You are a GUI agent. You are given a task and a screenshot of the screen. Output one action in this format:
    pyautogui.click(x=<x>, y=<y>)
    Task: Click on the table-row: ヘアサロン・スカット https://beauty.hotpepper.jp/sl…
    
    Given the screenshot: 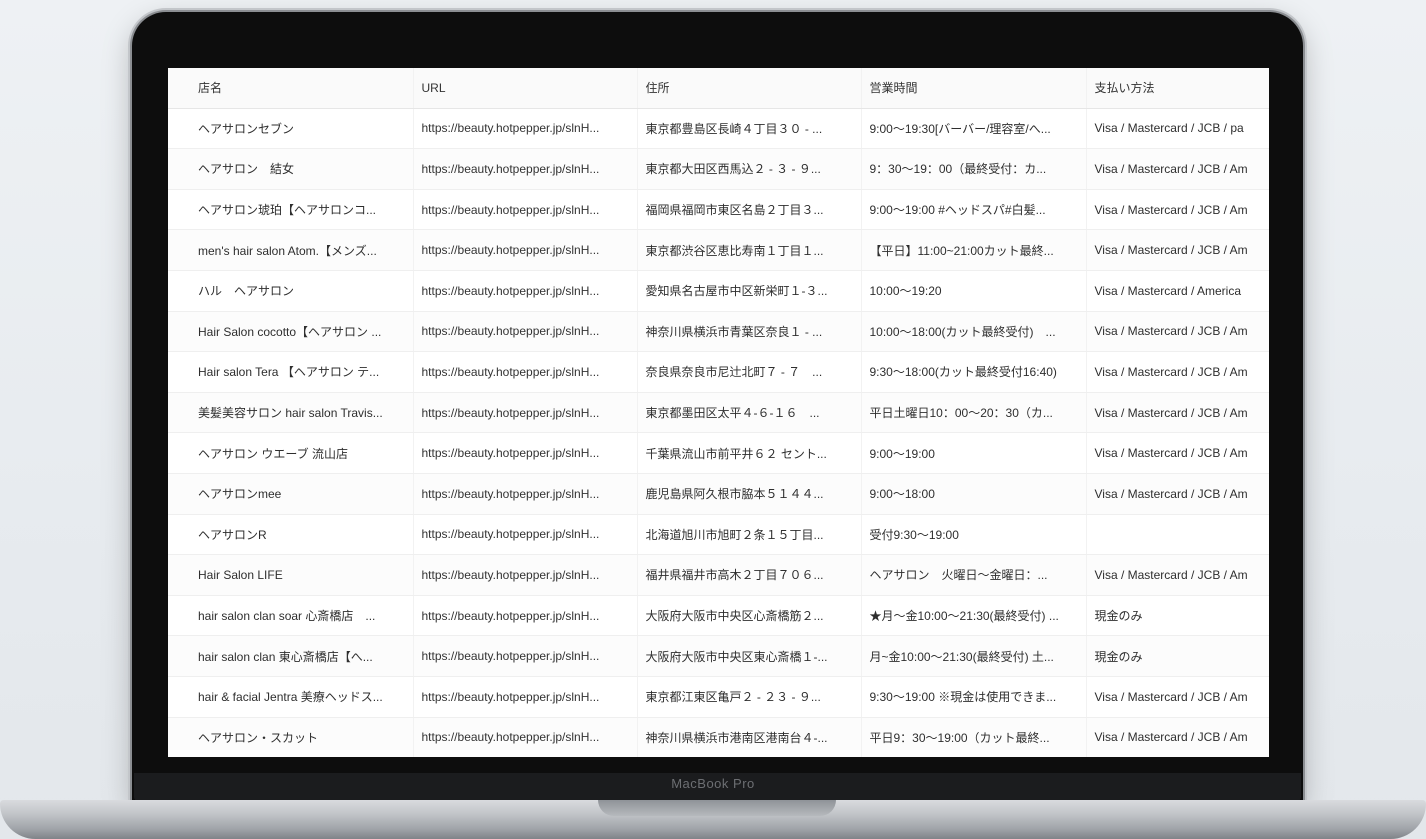 What is the action you would take?
    pyautogui.click(x=718, y=737)
    